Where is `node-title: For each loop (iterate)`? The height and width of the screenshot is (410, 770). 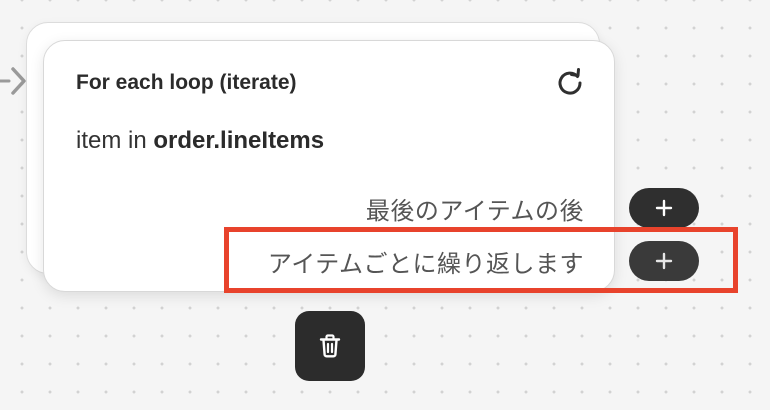 node-title: For each loop (iterate) is located at coordinates (186, 82).